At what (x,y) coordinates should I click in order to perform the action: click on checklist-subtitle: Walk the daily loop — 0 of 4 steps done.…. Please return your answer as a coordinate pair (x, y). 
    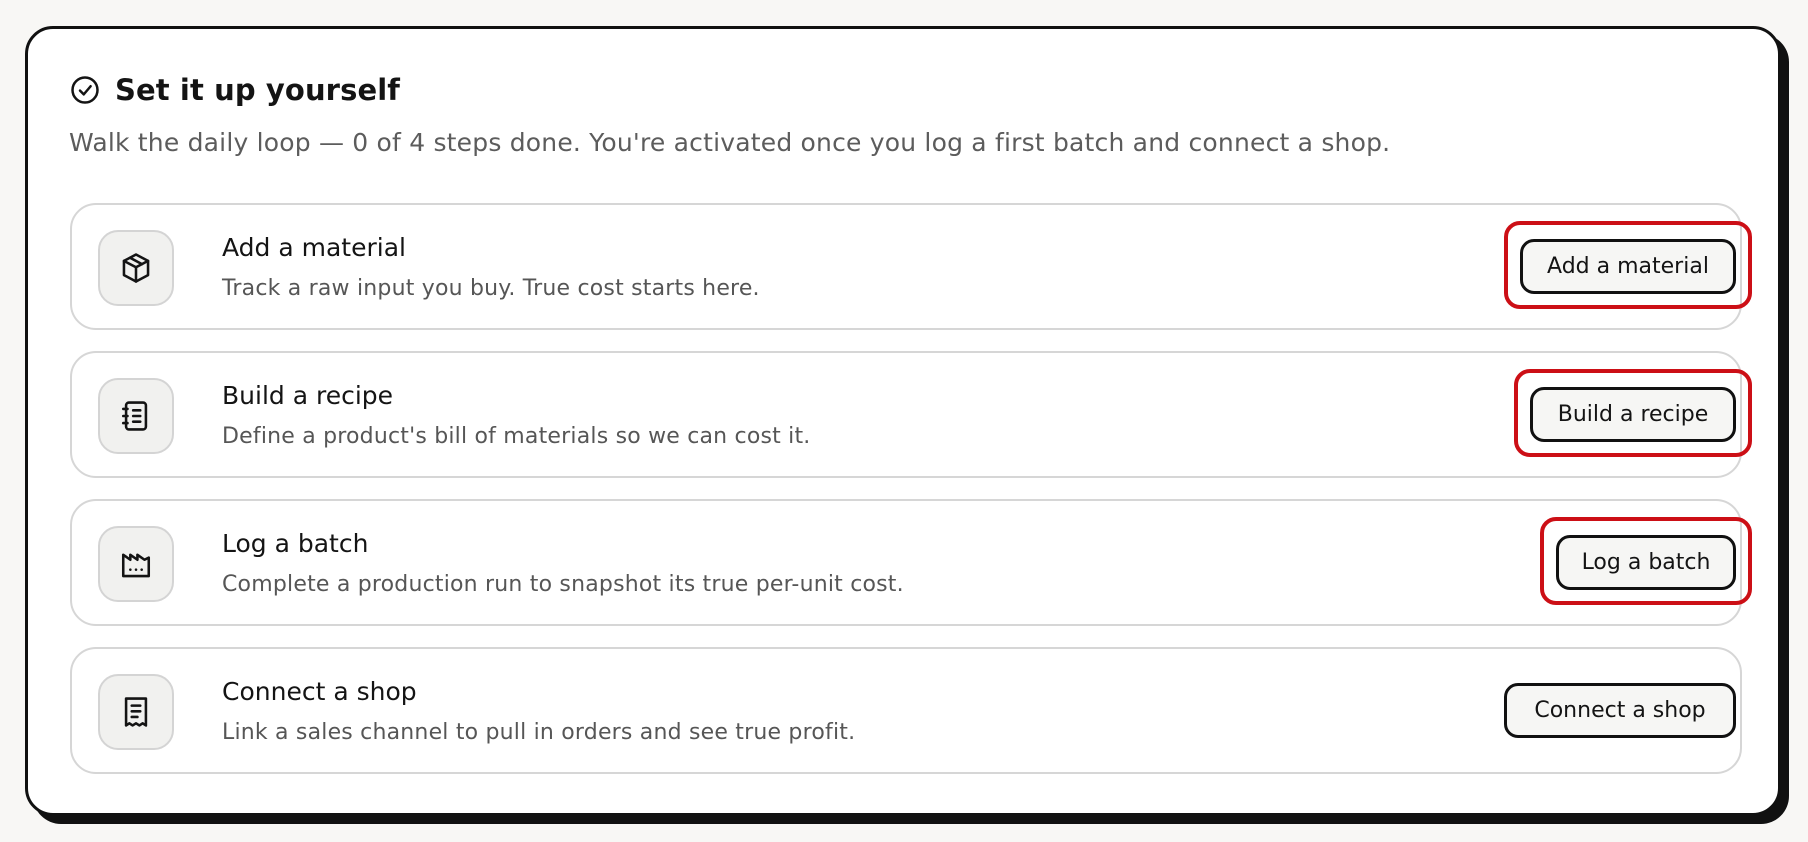
    Looking at the image, I should click on (730, 142).